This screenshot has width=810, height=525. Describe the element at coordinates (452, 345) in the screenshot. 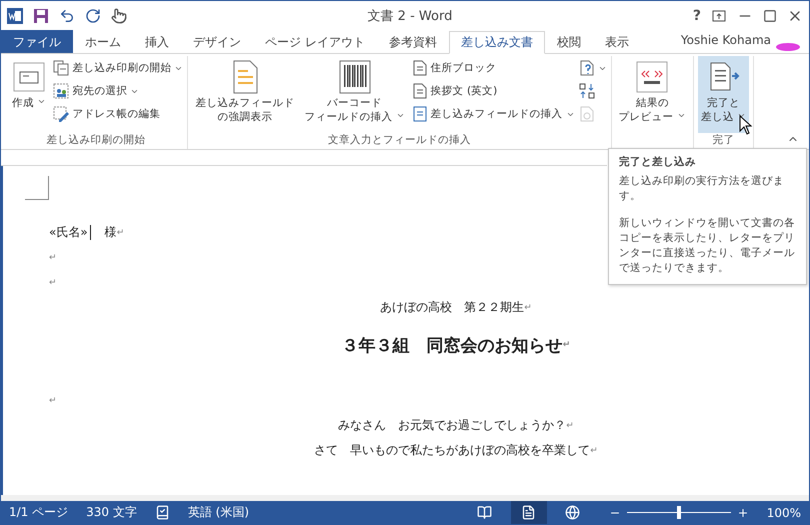

I see `heading-text: ３年３組 同窓会のお知らせ` at that location.